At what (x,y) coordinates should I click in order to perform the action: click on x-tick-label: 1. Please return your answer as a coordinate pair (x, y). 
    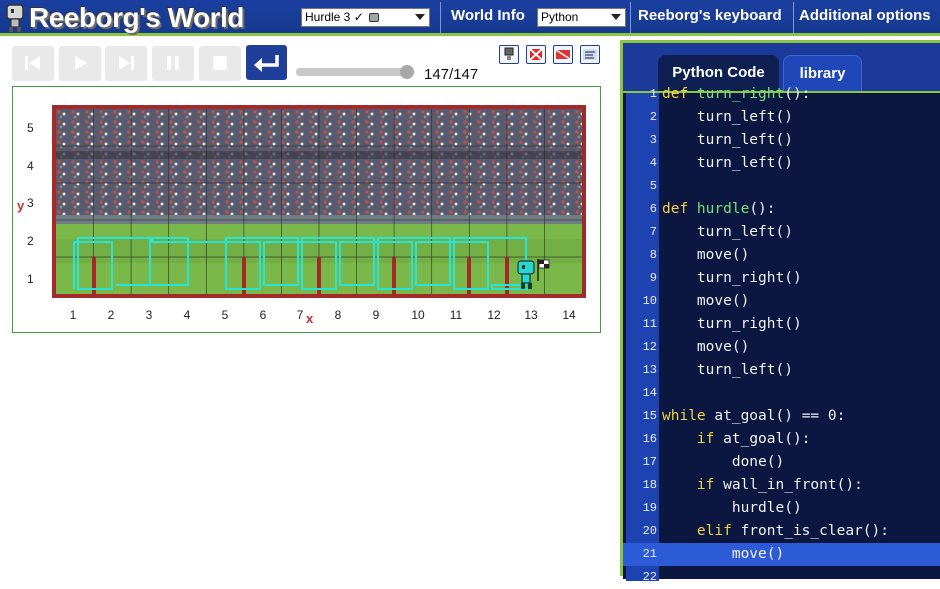
    Looking at the image, I should click on (73, 315).